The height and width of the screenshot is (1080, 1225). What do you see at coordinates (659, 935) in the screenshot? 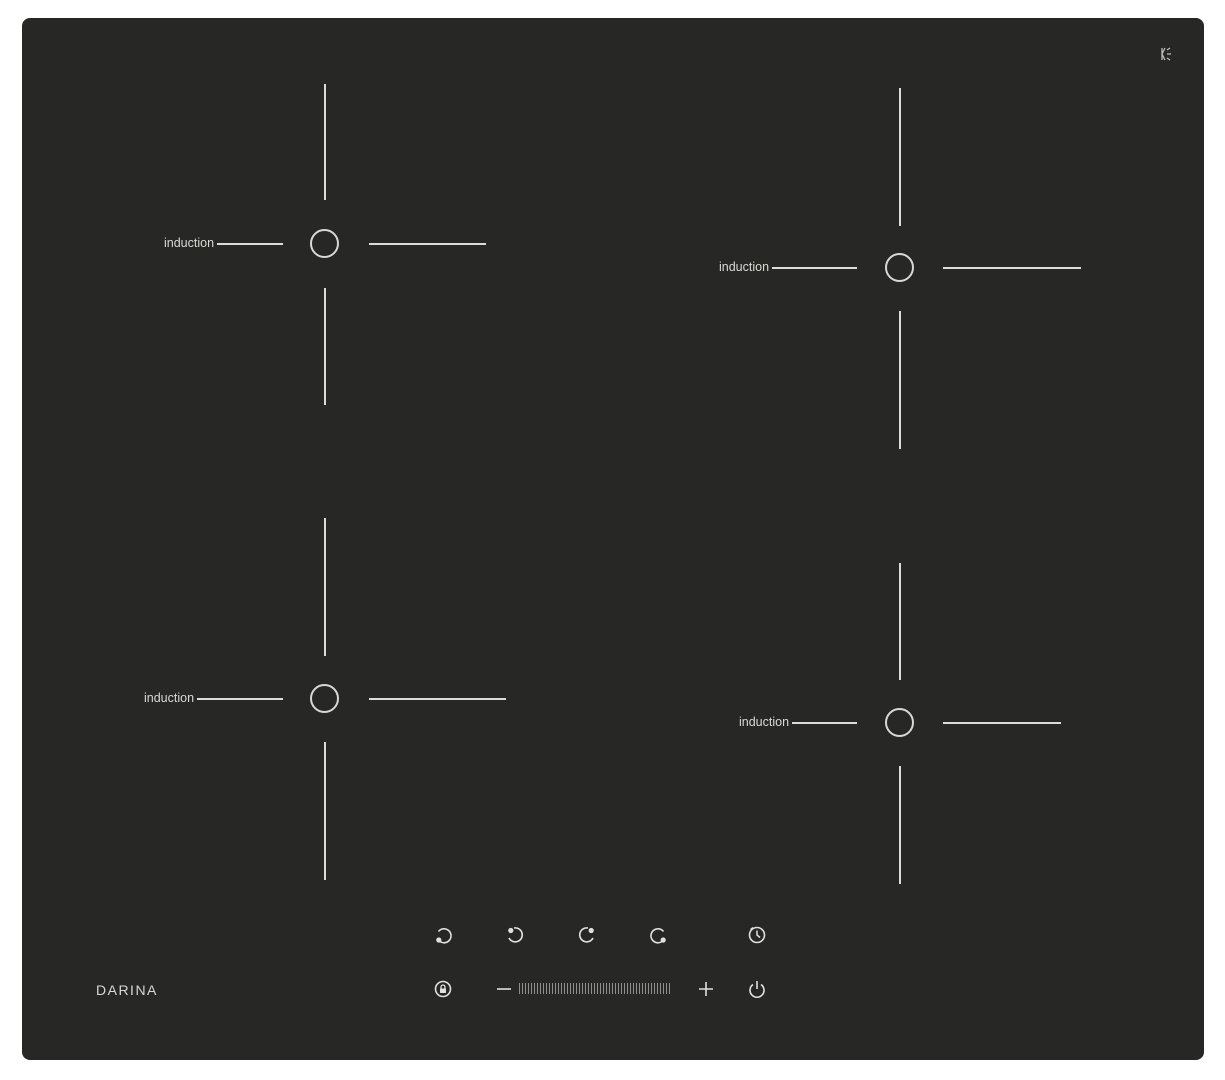
I see `zone-rear-right-icon` at bounding box center [659, 935].